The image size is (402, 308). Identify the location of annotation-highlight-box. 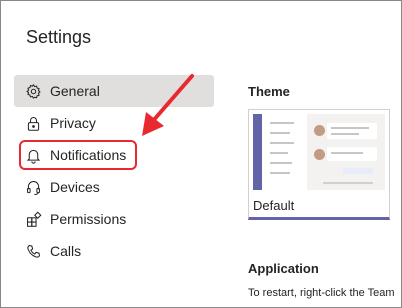
(78, 155).